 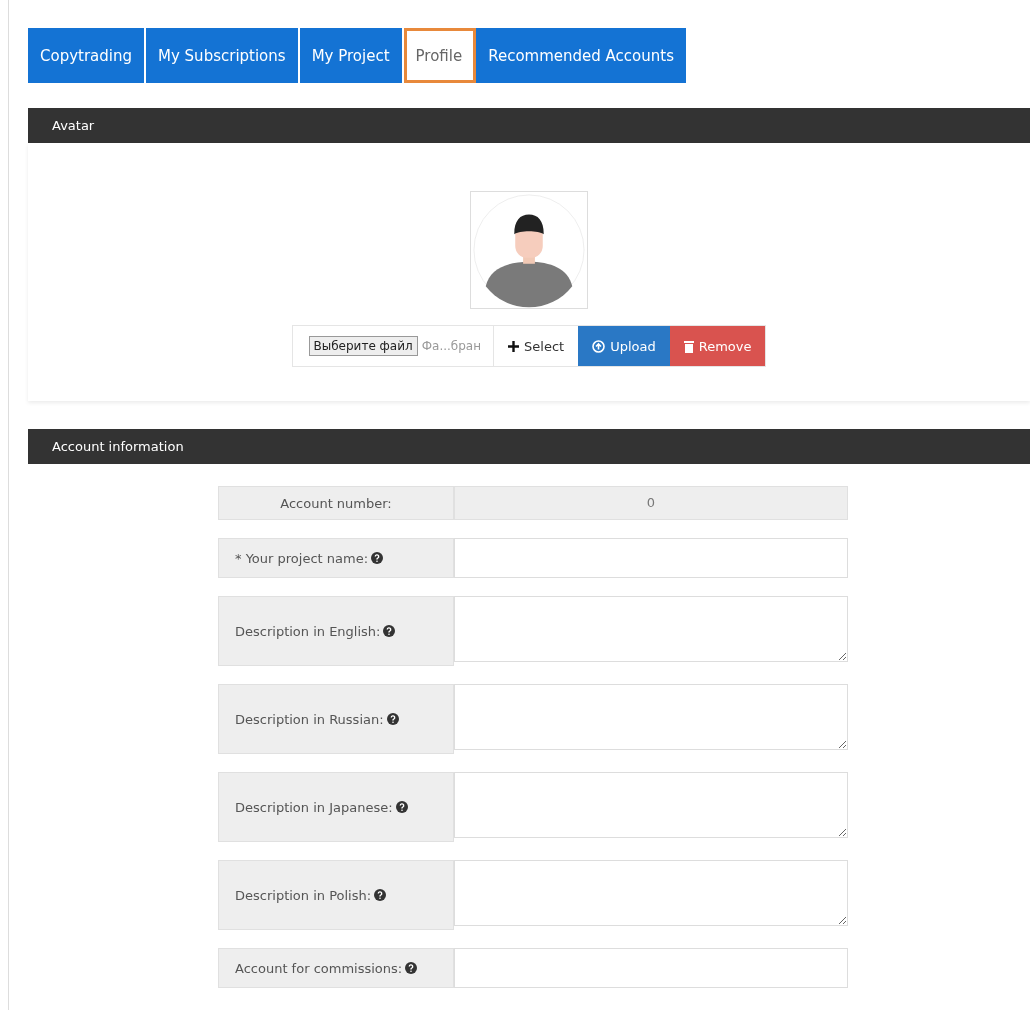 I want to click on section-header: Avatar, so click(x=529, y=125).